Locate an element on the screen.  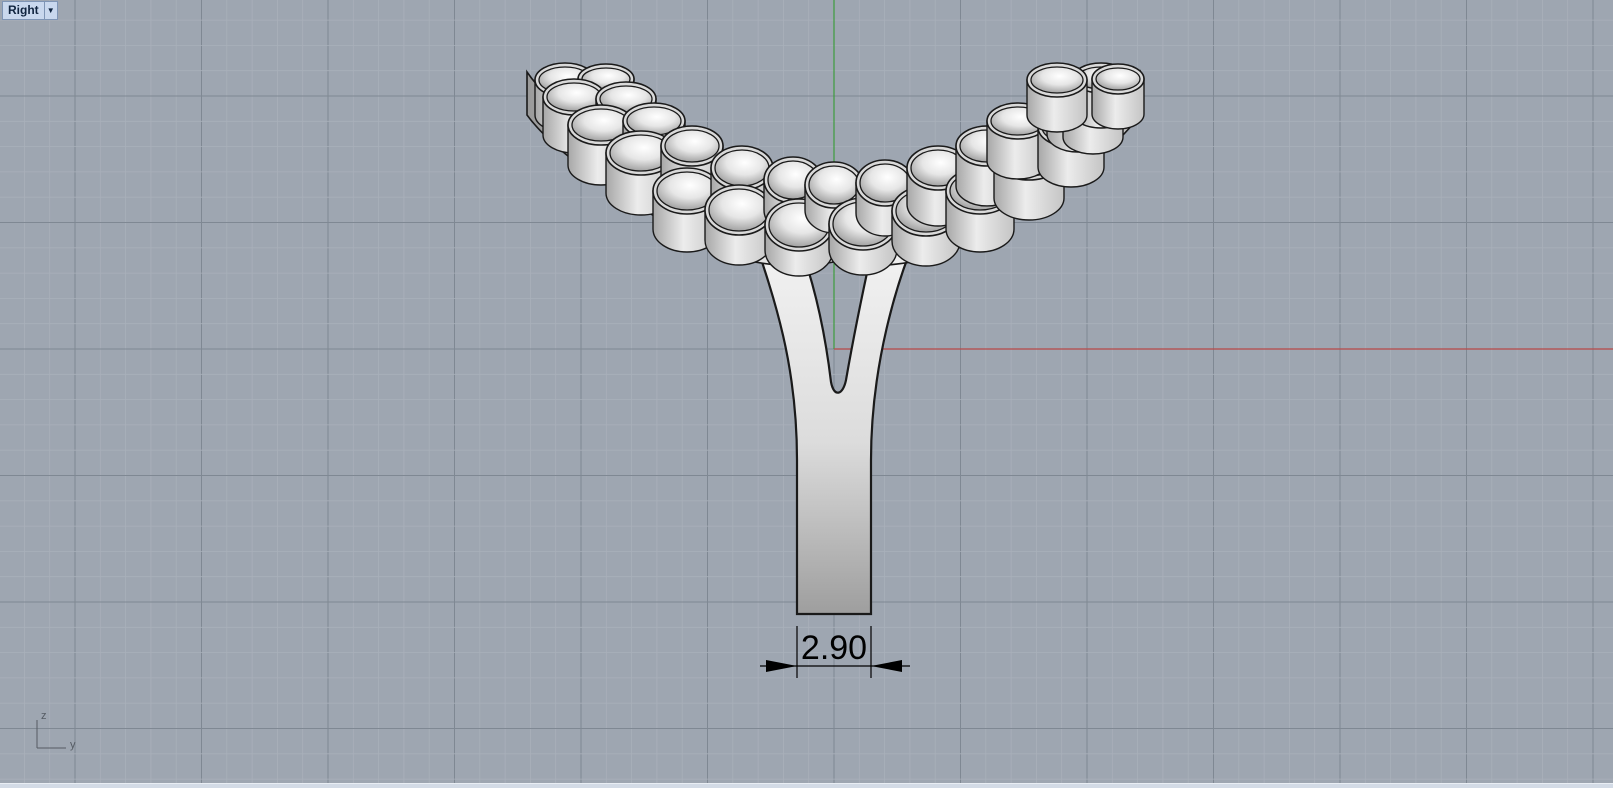
dimension-arrow-left-icon is located at coordinates (781, 666).